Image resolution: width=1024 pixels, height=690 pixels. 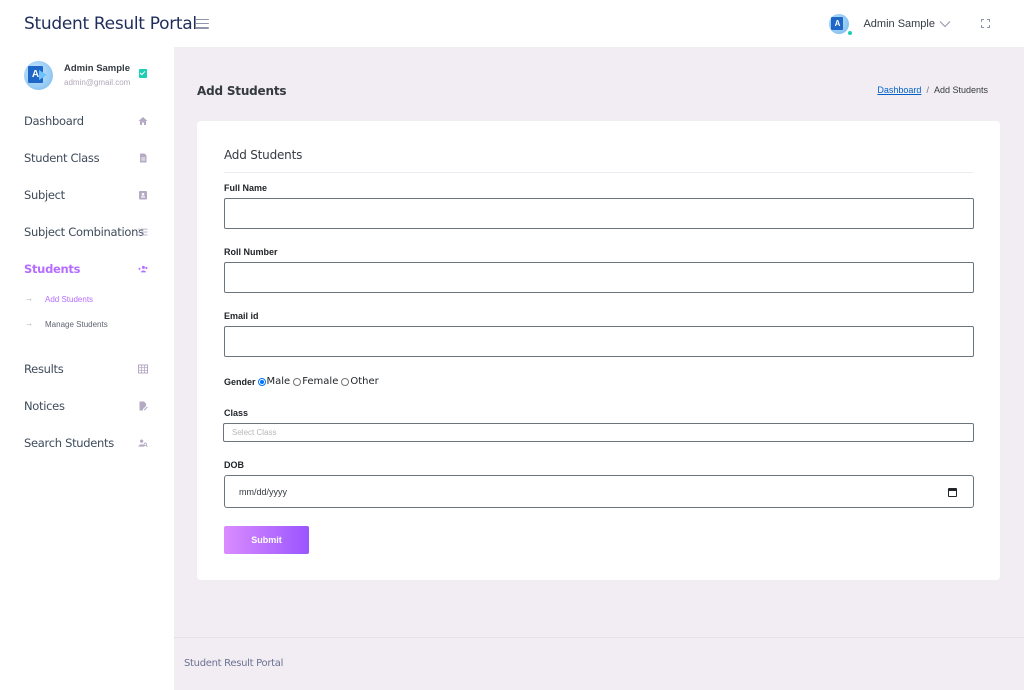 I want to click on dob-date-input: mm/dd/yyyy, so click(x=599, y=491).